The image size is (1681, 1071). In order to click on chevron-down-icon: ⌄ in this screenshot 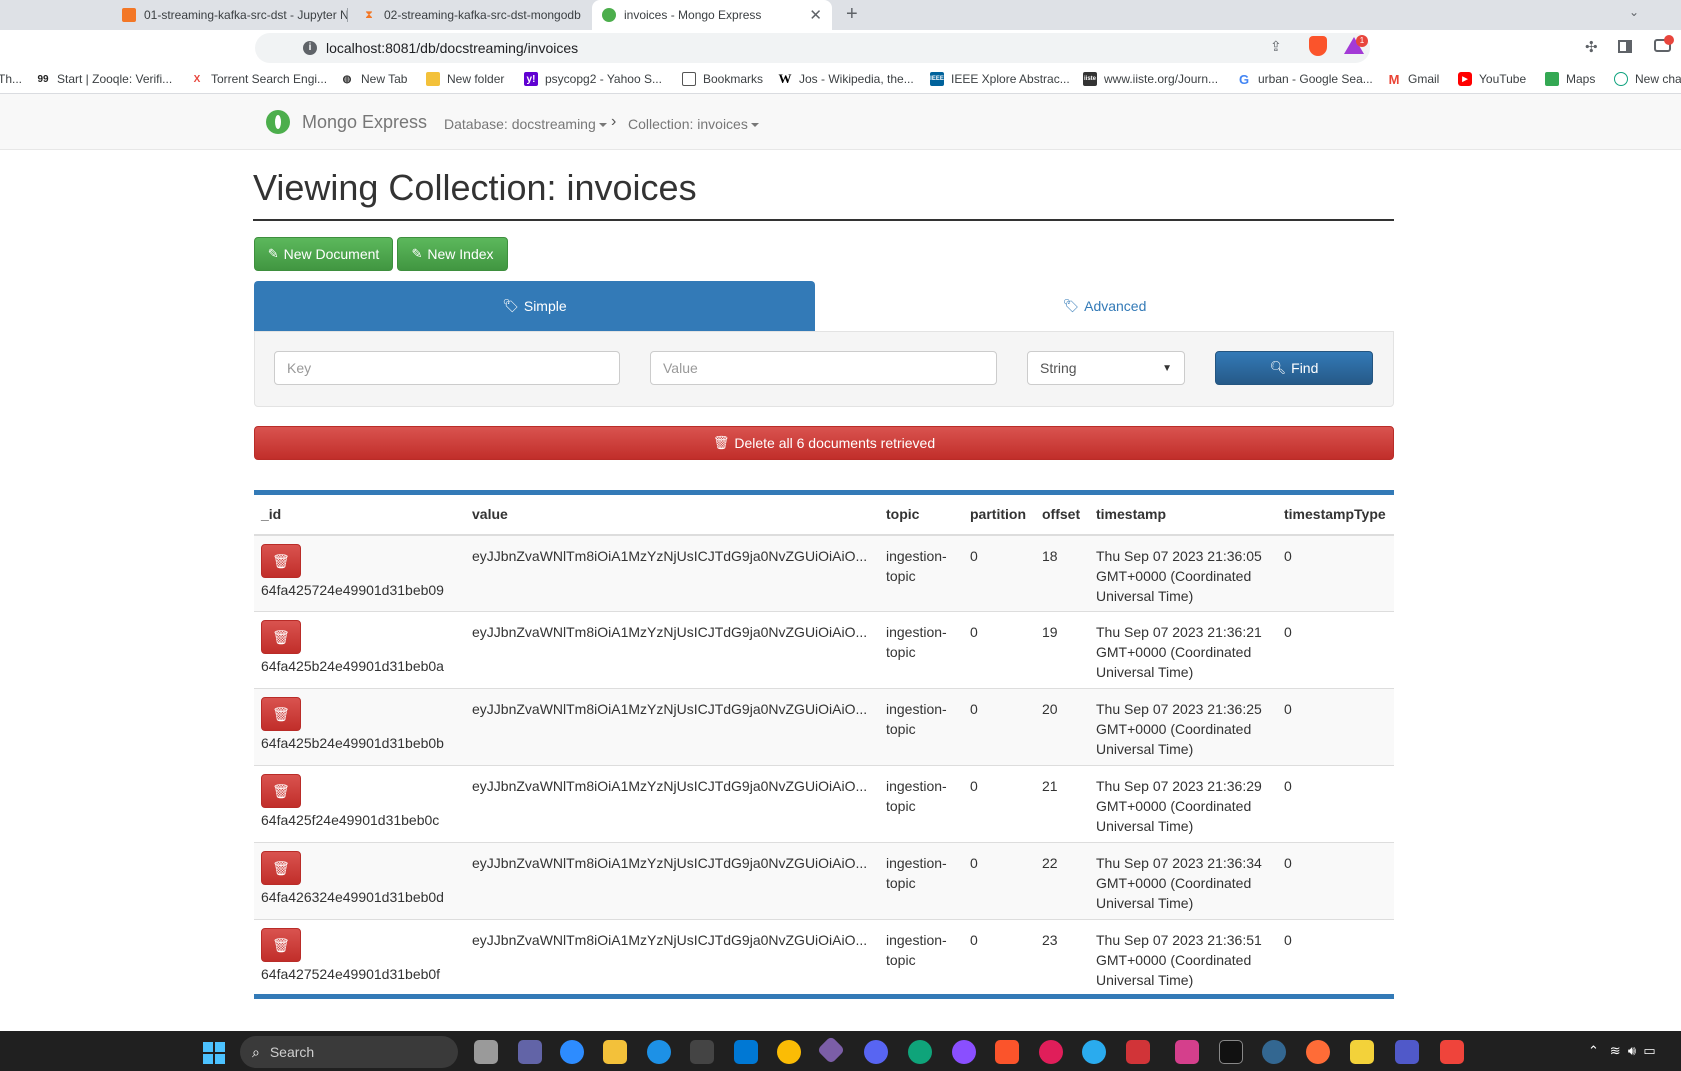, I will do `click(1634, 12)`.